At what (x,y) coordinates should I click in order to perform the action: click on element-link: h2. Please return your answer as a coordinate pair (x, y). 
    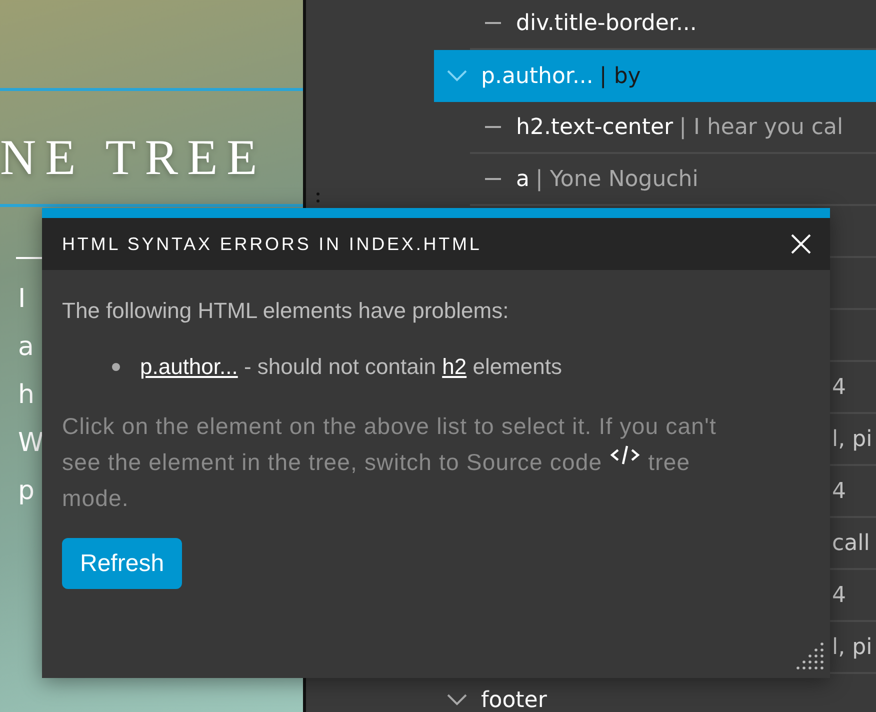
    Looking at the image, I should click on (454, 366).